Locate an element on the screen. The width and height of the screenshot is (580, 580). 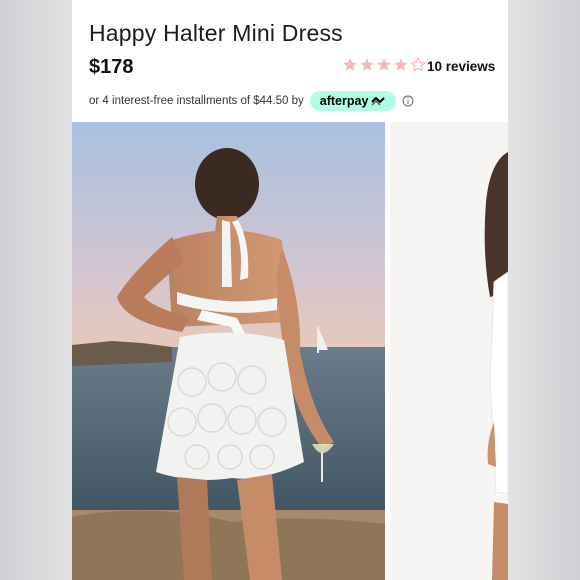
rating-stars is located at coordinates (384, 65).